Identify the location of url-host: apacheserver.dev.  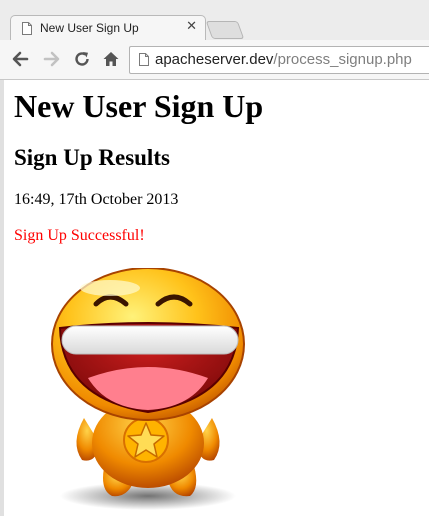
(214, 59).